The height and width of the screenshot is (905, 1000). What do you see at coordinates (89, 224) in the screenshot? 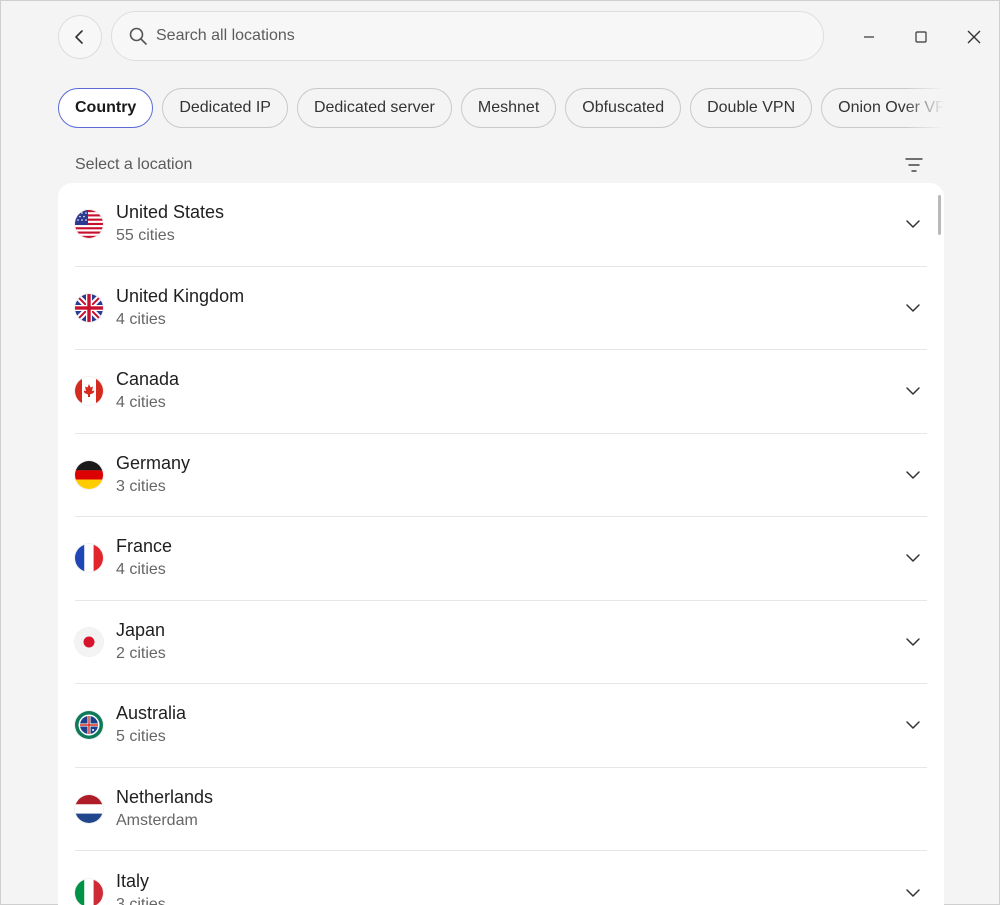
I see `us-flag-icon` at bounding box center [89, 224].